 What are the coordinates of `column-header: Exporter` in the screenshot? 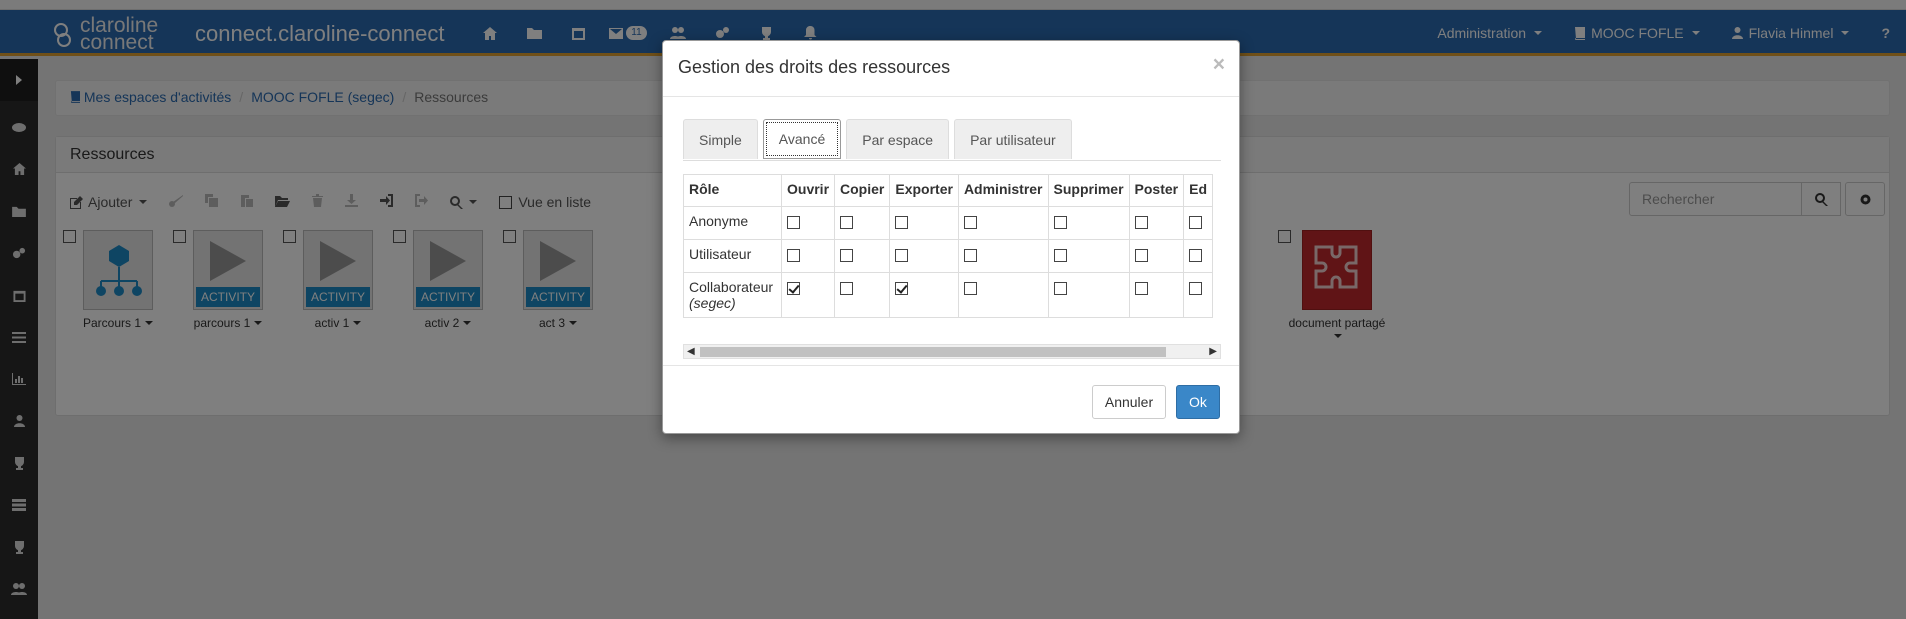 It's located at (924, 190).